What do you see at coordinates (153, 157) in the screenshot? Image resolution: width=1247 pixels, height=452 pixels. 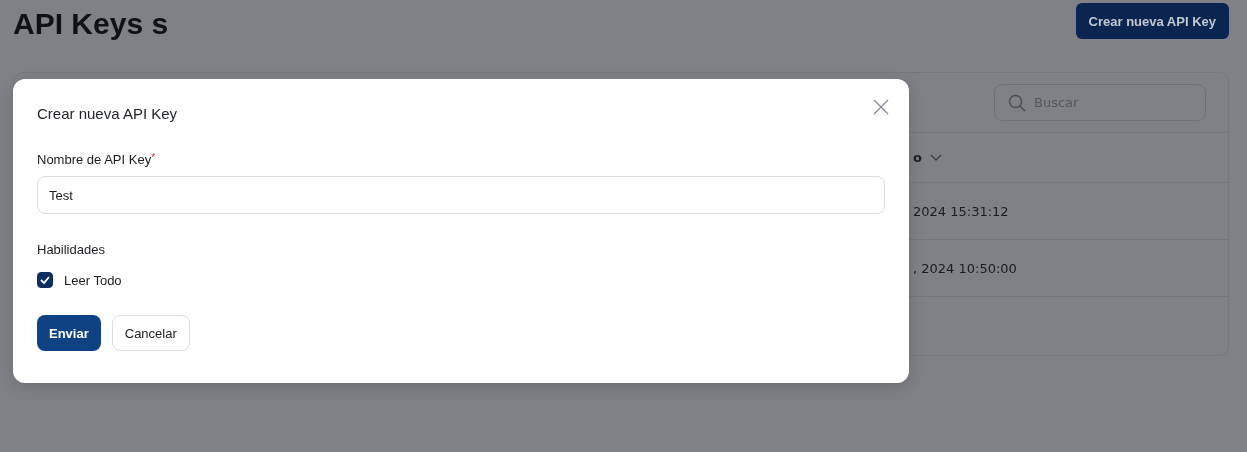 I see `required-mark: *` at bounding box center [153, 157].